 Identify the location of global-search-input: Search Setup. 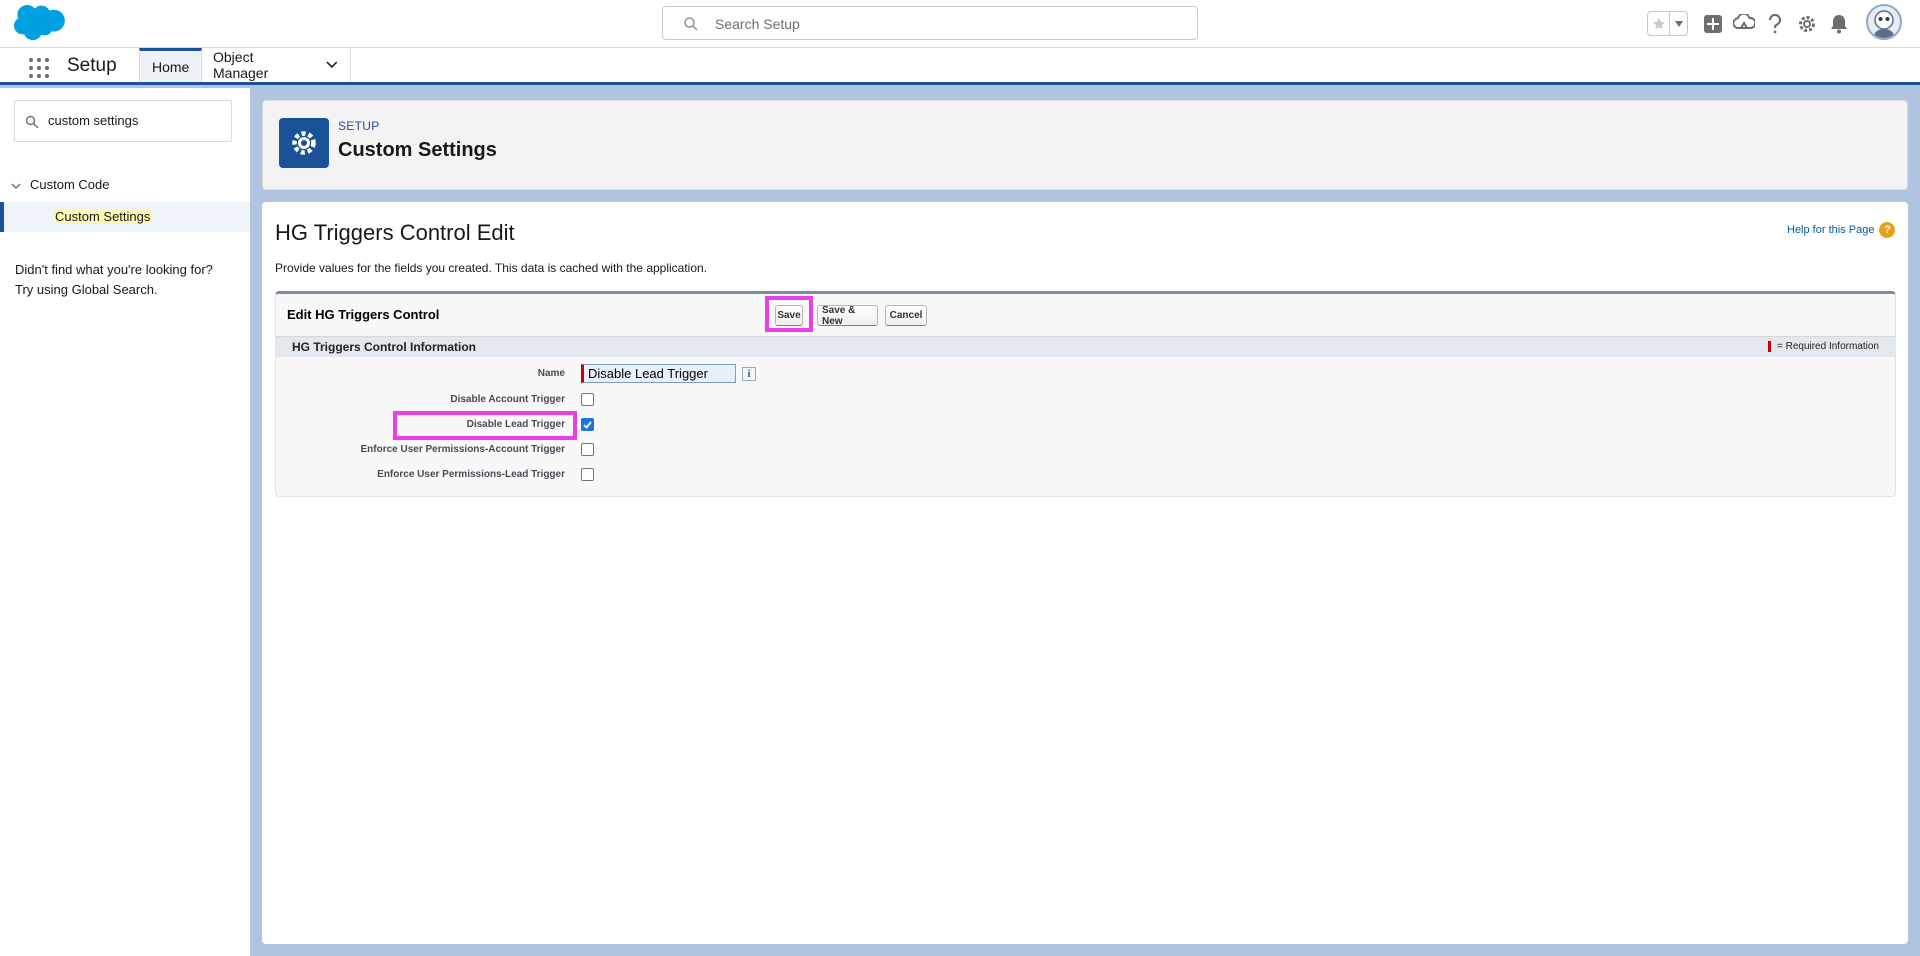
(930, 23).